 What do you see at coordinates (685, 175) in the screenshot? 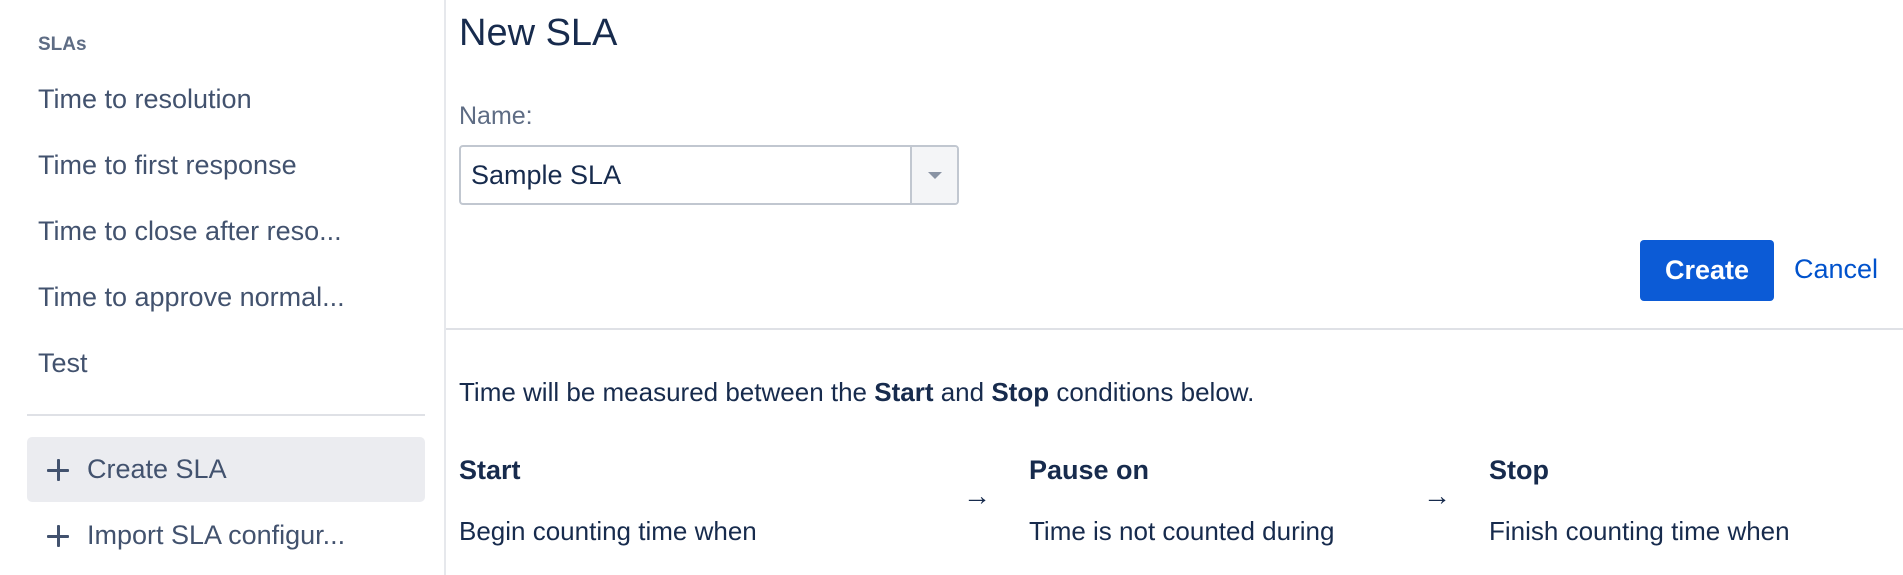
I see `sla-name-value: Sample SLA` at bounding box center [685, 175].